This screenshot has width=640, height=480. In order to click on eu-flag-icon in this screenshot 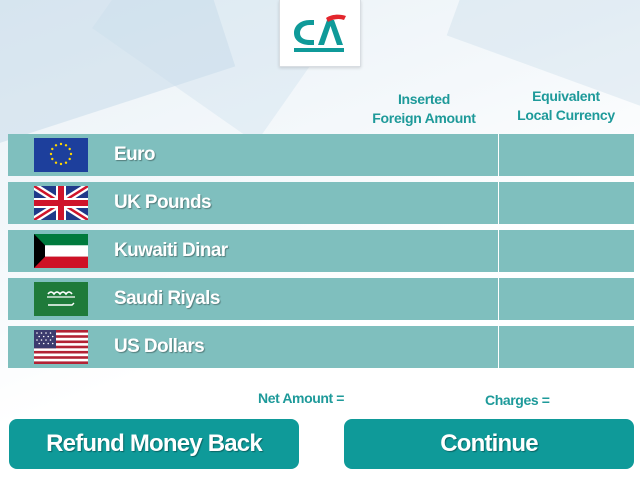, I will do `click(61, 155)`.